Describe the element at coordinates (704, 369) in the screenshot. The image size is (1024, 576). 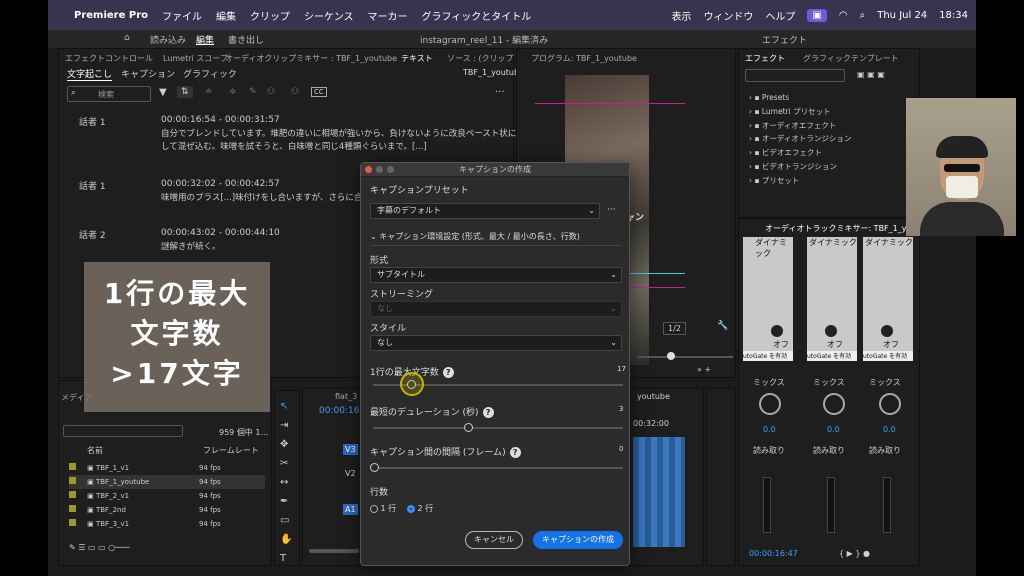
I see `add-icon: » +` at that location.